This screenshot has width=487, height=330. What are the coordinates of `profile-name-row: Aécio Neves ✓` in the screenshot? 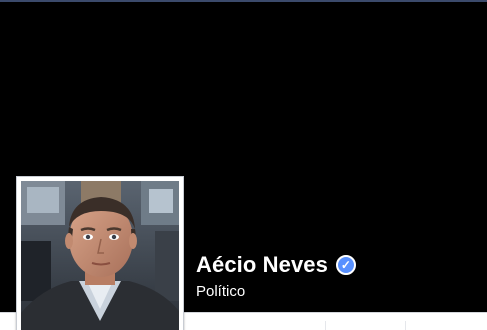 It's located at (276, 265).